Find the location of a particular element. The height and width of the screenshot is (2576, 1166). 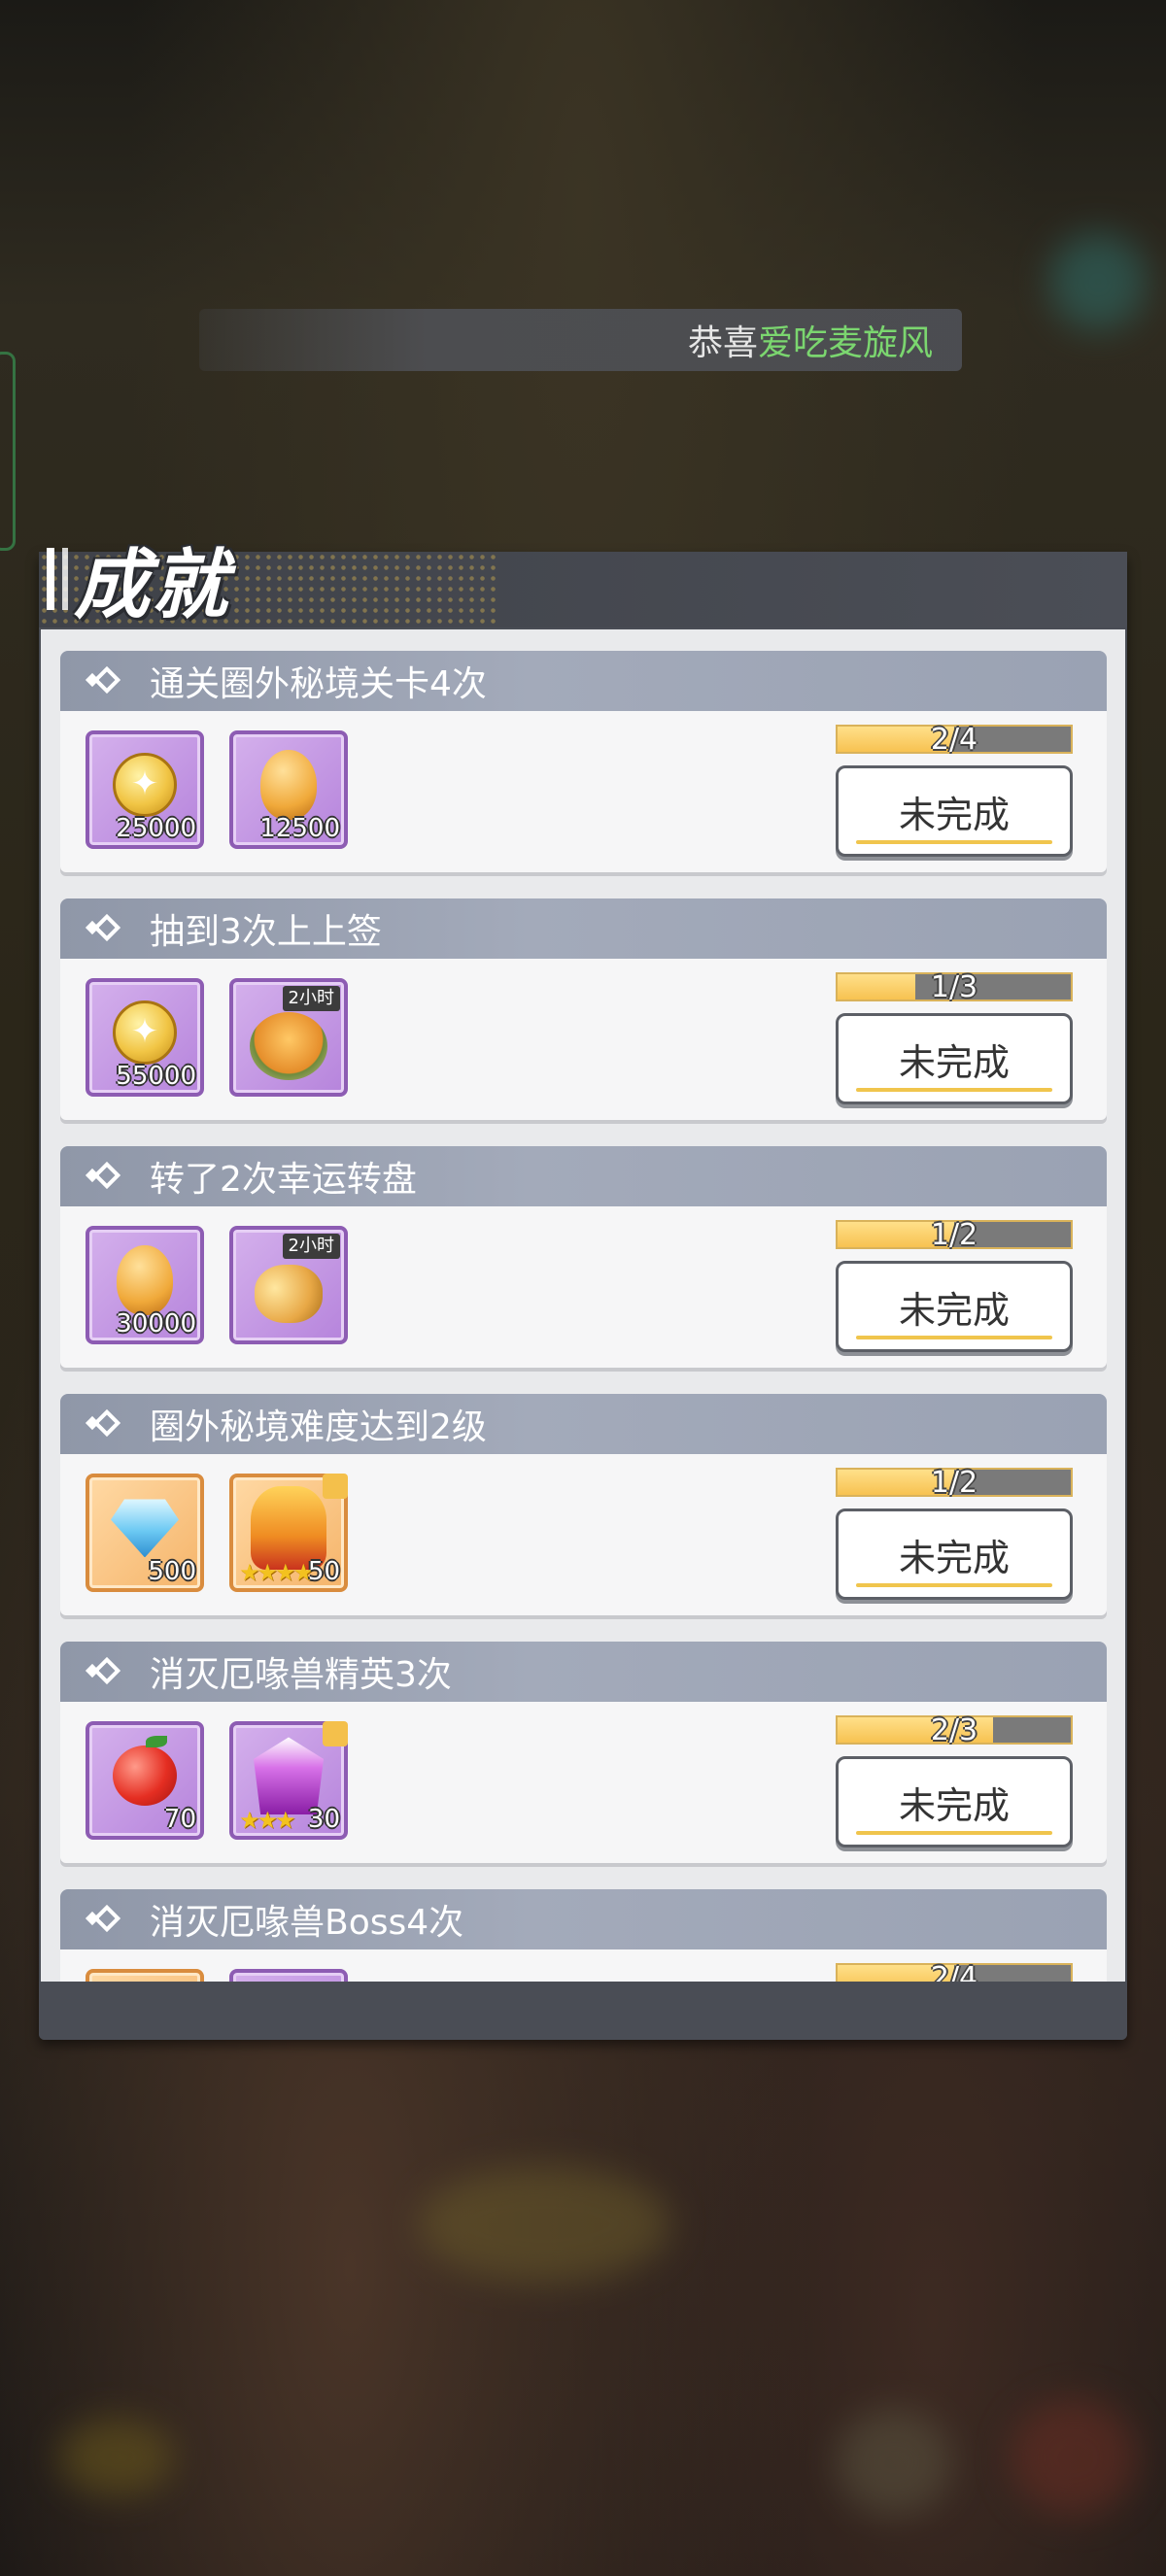

achievement-title: 消灭厄喙兽精英3次 is located at coordinates (301, 1675).